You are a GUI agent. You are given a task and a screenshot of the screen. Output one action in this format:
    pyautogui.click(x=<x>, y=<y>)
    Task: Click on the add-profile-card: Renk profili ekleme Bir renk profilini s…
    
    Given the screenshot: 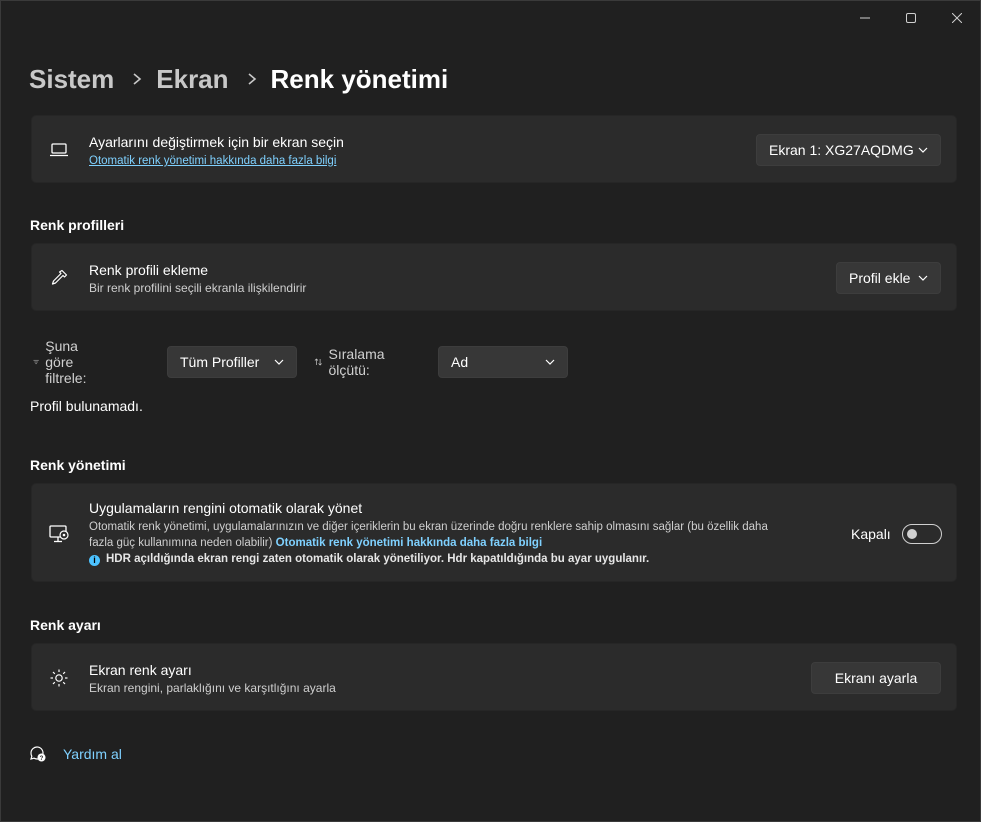 What is the action you would take?
    pyautogui.click(x=494, y=277)
    